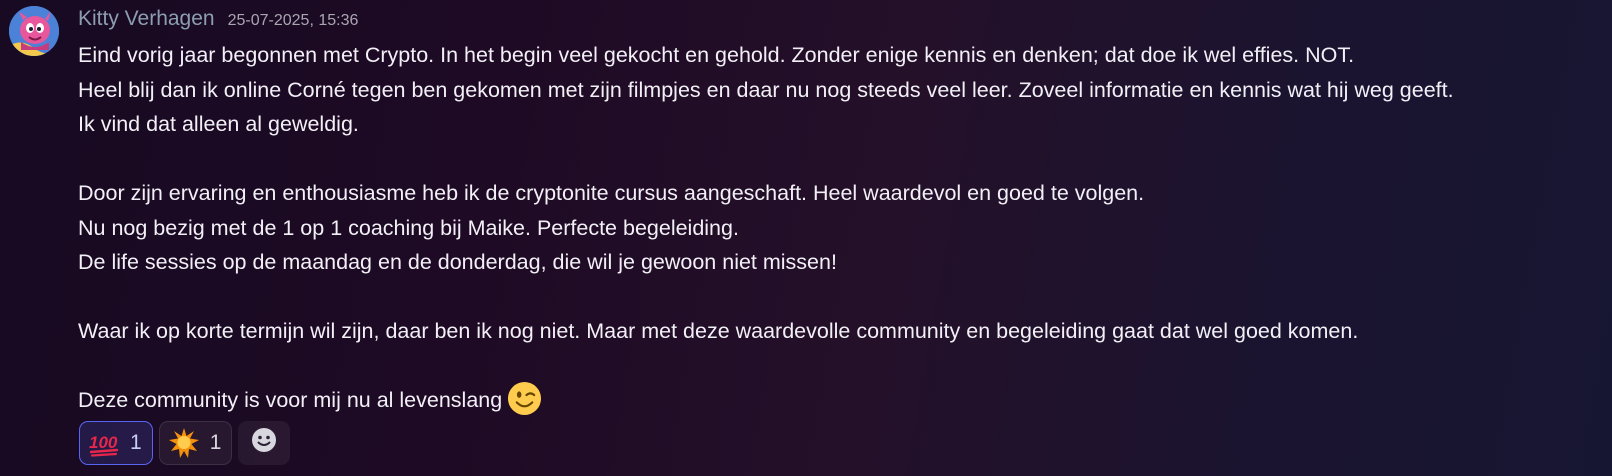 The image size is (1612, 476). What do you see at coordinates (104, 443) in the screenshot?
I see `hundred-points-emoji-icon: 100` at bounding box center [104, 443].